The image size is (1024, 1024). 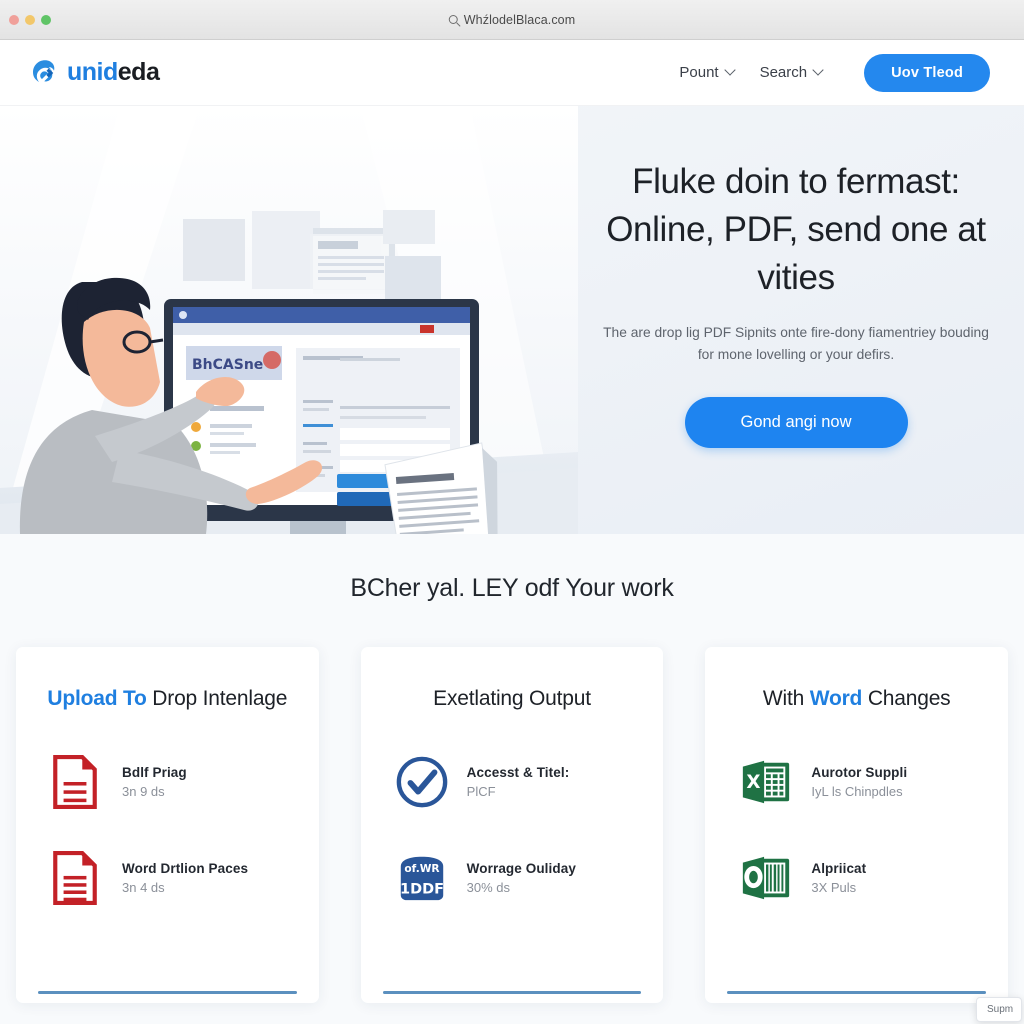 I want to click on browser-chrome: WhźlodelBlaca.com, so click(x=512, y=20).